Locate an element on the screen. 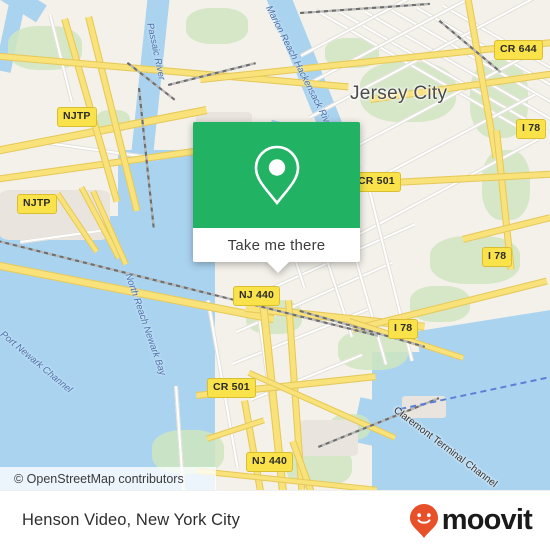 The width and height of the screenshot is (550, 550). map-attribution: © OpenStreetMap contributors is located at coordinates (108, 478).